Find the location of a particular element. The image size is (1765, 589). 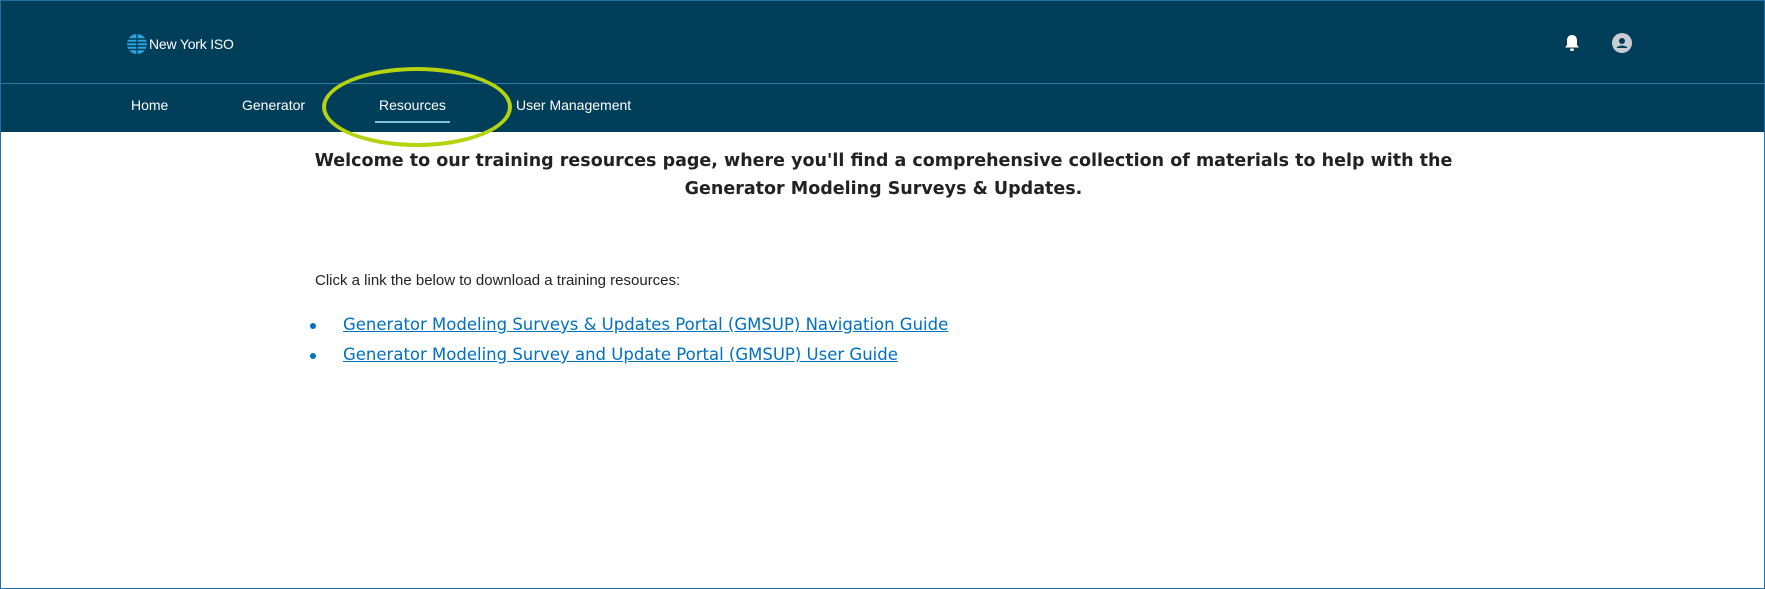

nav-item-user-management: User Management is located at coordinates (573, 105).